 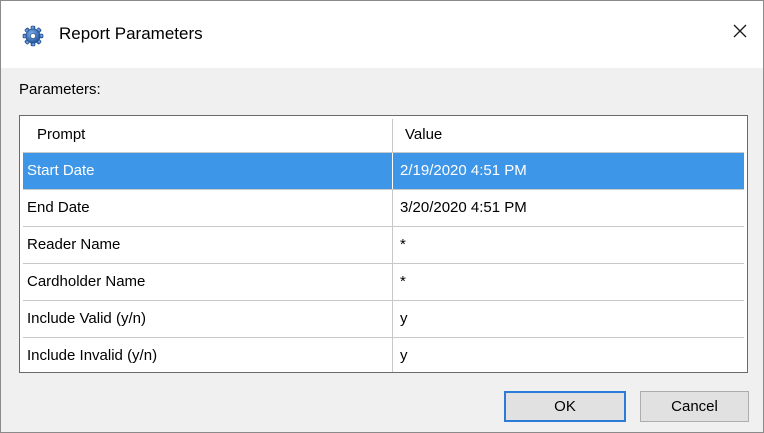 What do you see at coordinates (208, 355) in the screenshot?
I see `prompt-cell: Include Invalid (y/n)` at bounding box center [208, 355].